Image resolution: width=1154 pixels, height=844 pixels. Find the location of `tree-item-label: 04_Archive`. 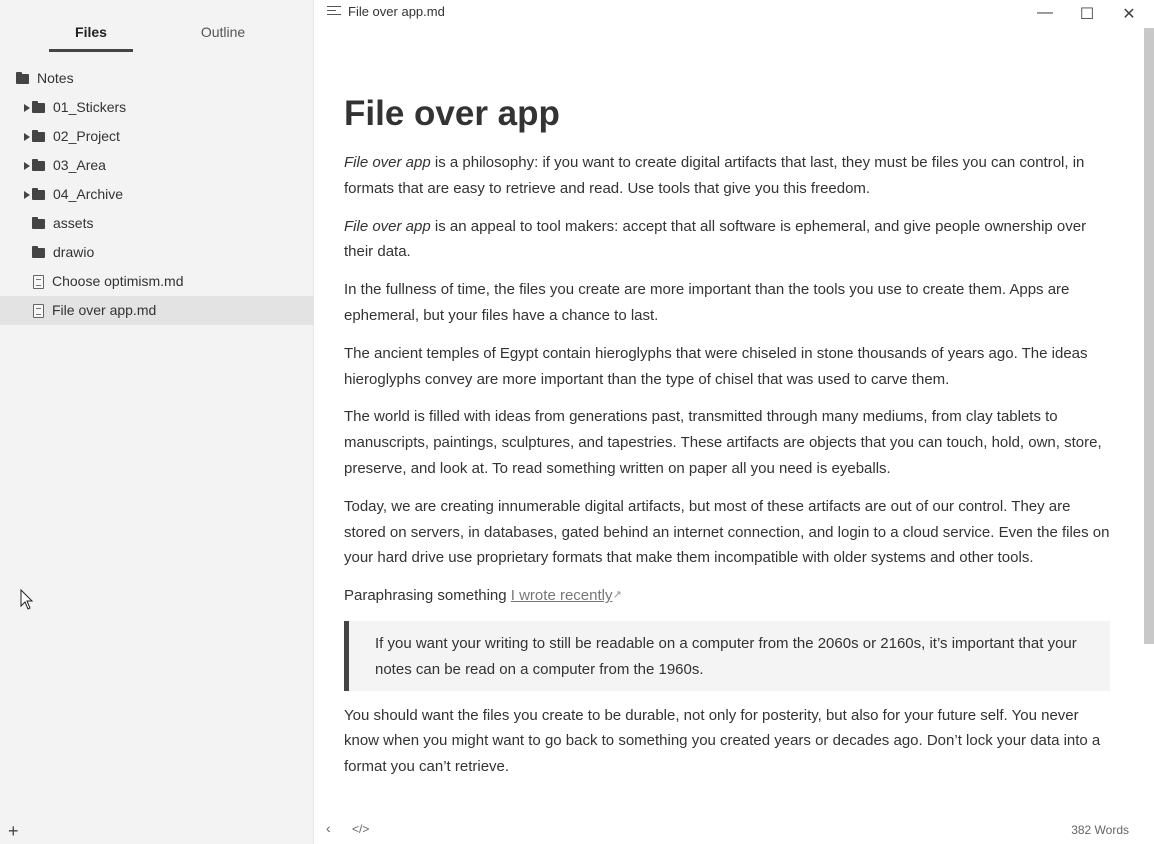

tree-item-label: 04_Archive is located at coordinates (88, 194).